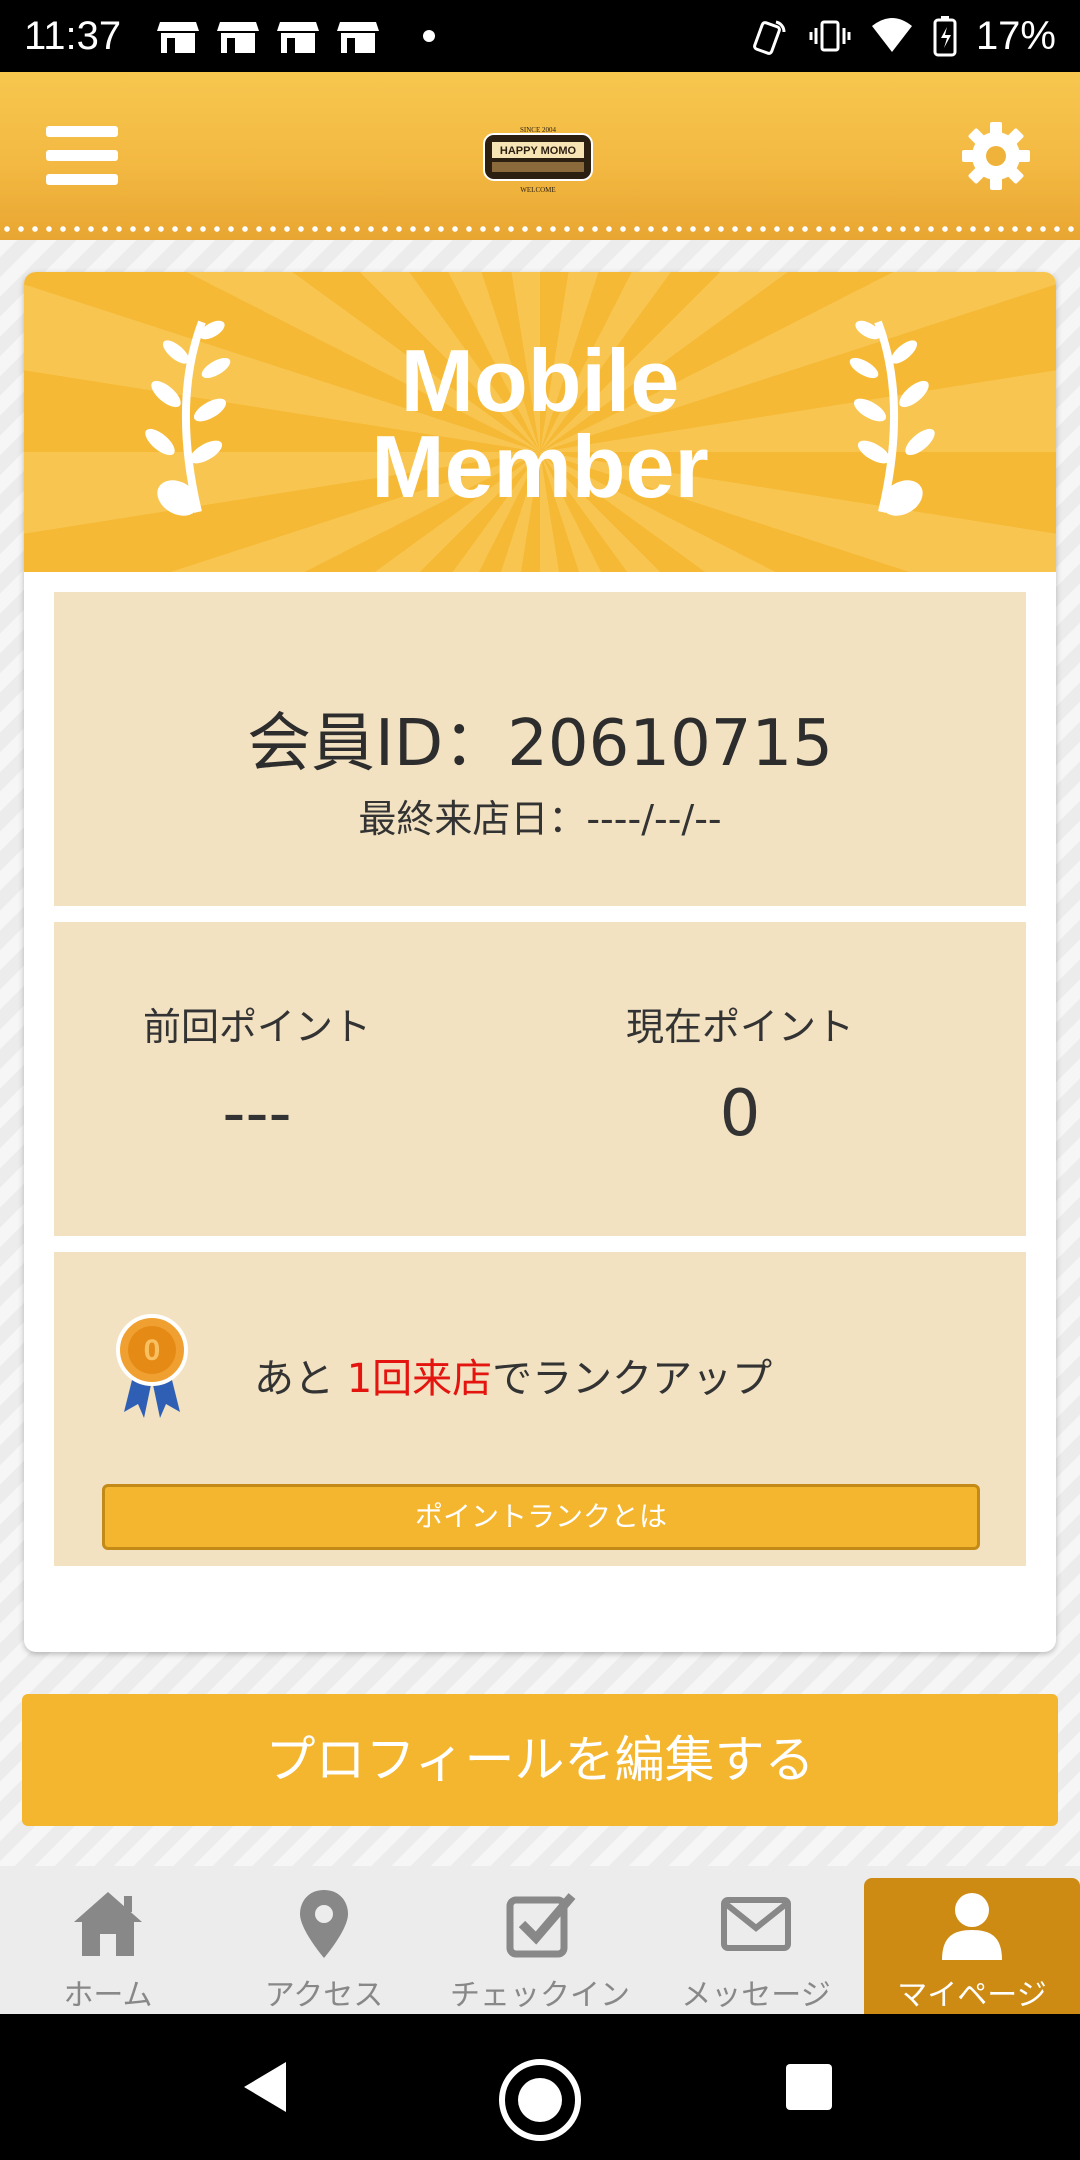 The height and width of the screenshot is (2160, 1080). What do you see at coordinates (82, 156) in the screenshot?
I see `menu-button` at bounding box center [82, 156].